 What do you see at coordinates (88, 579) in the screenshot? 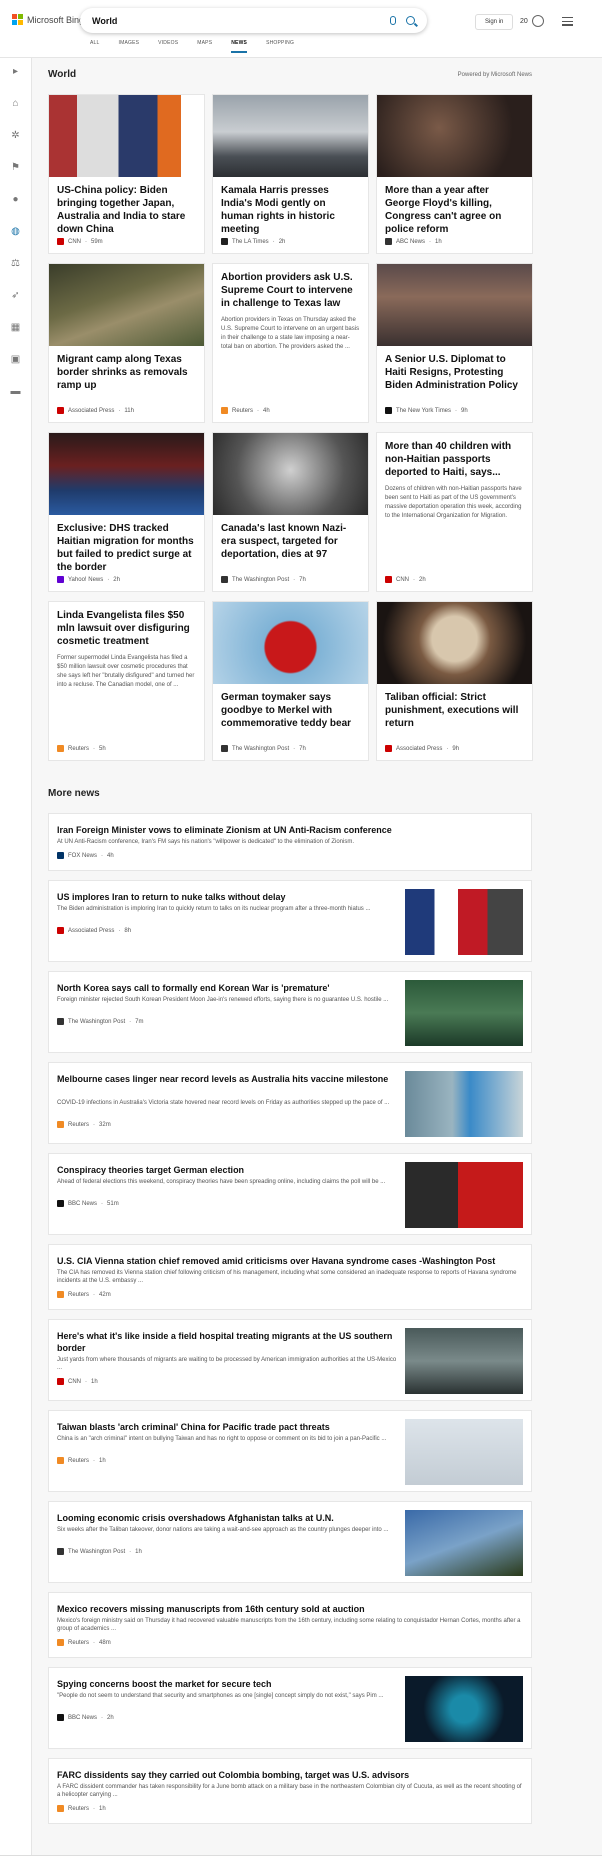
I see `news-card-source: Yahoo! News · 2h` at bounding box center [88, 579].